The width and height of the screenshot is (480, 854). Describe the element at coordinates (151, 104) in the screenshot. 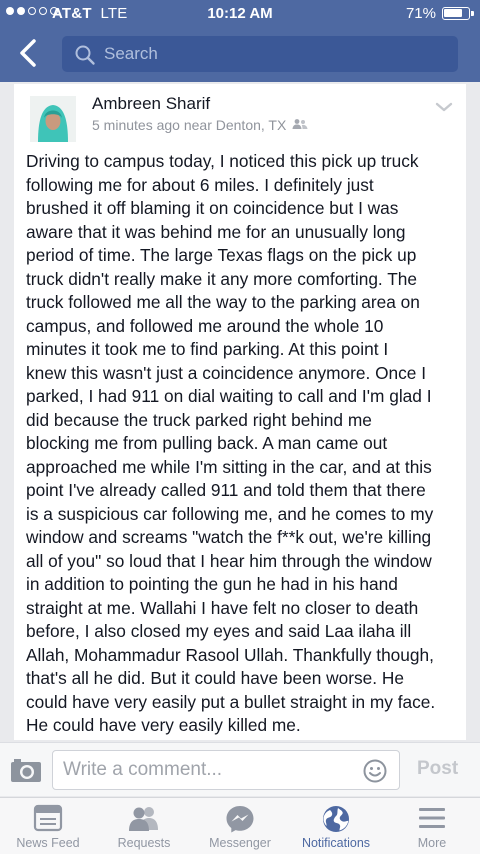

I see `post-author: Ambreen Sharif` at that location.